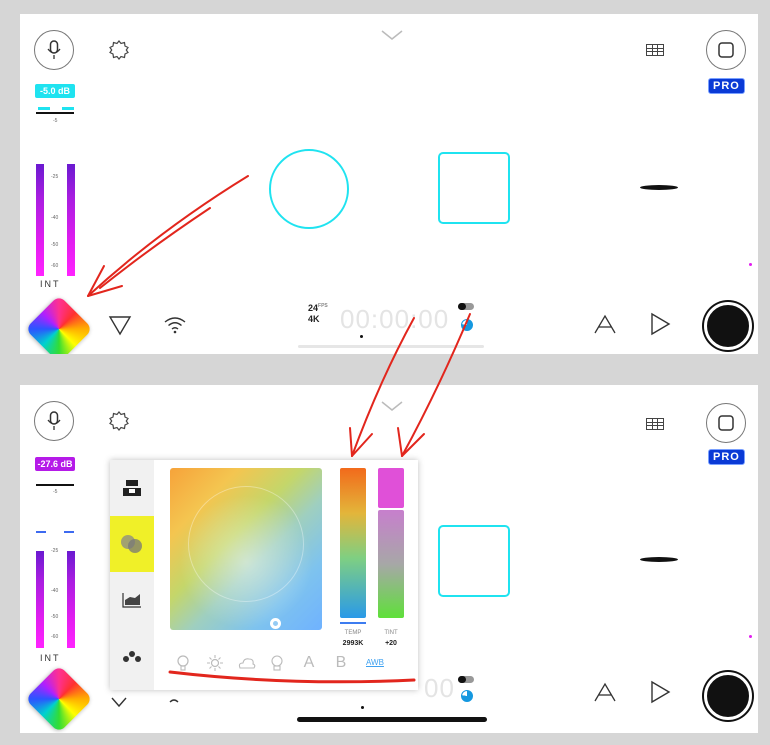 The image size is (770, 745). What do you see at coordinates (383, 387) in the screenshot?
I see `annotation-arrow-temp` at bounding box center [383, 387].